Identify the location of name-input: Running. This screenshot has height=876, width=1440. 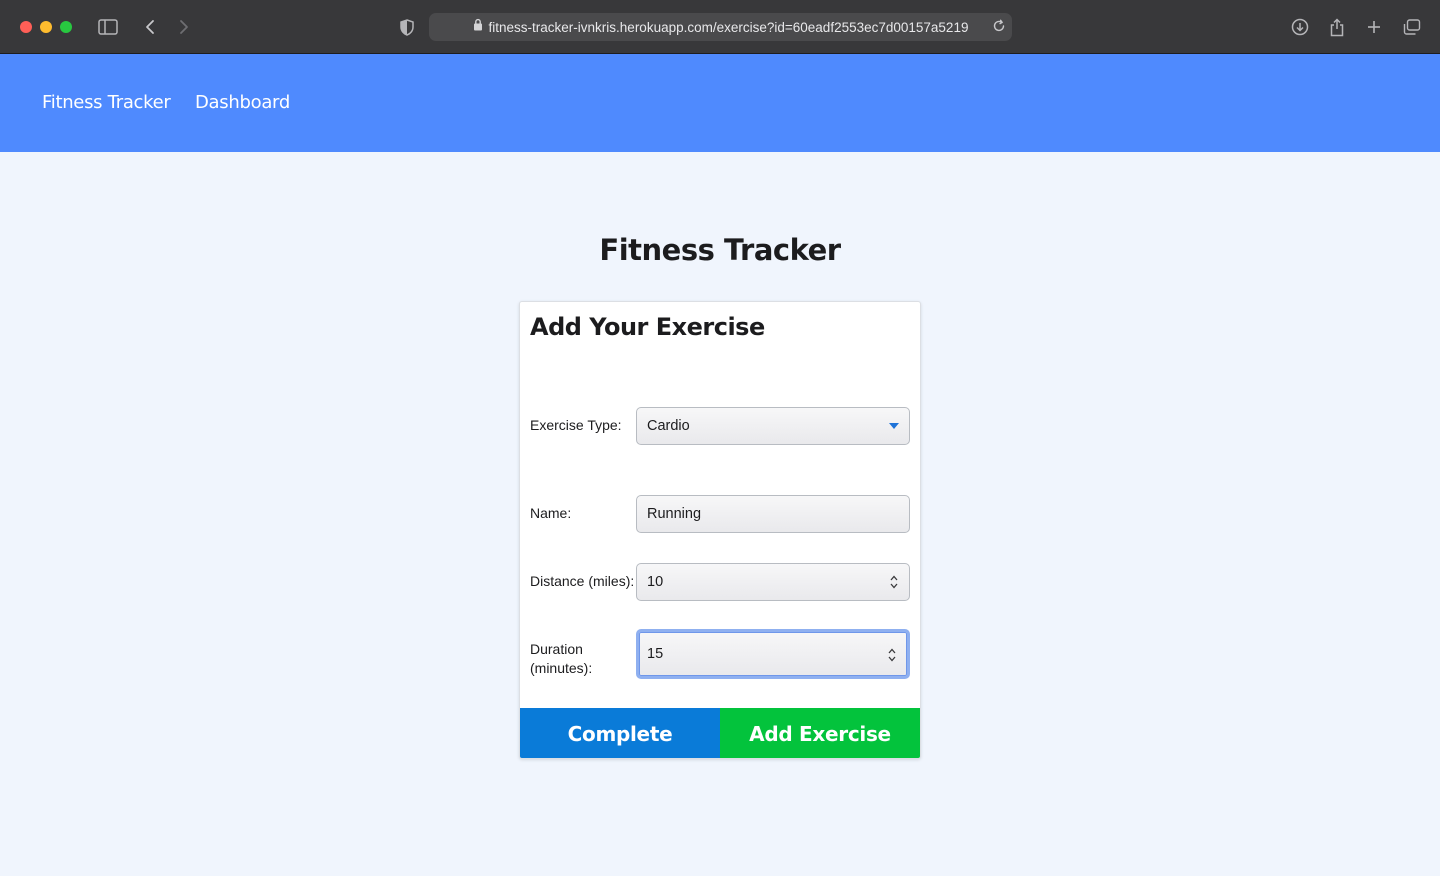
(773, 514).